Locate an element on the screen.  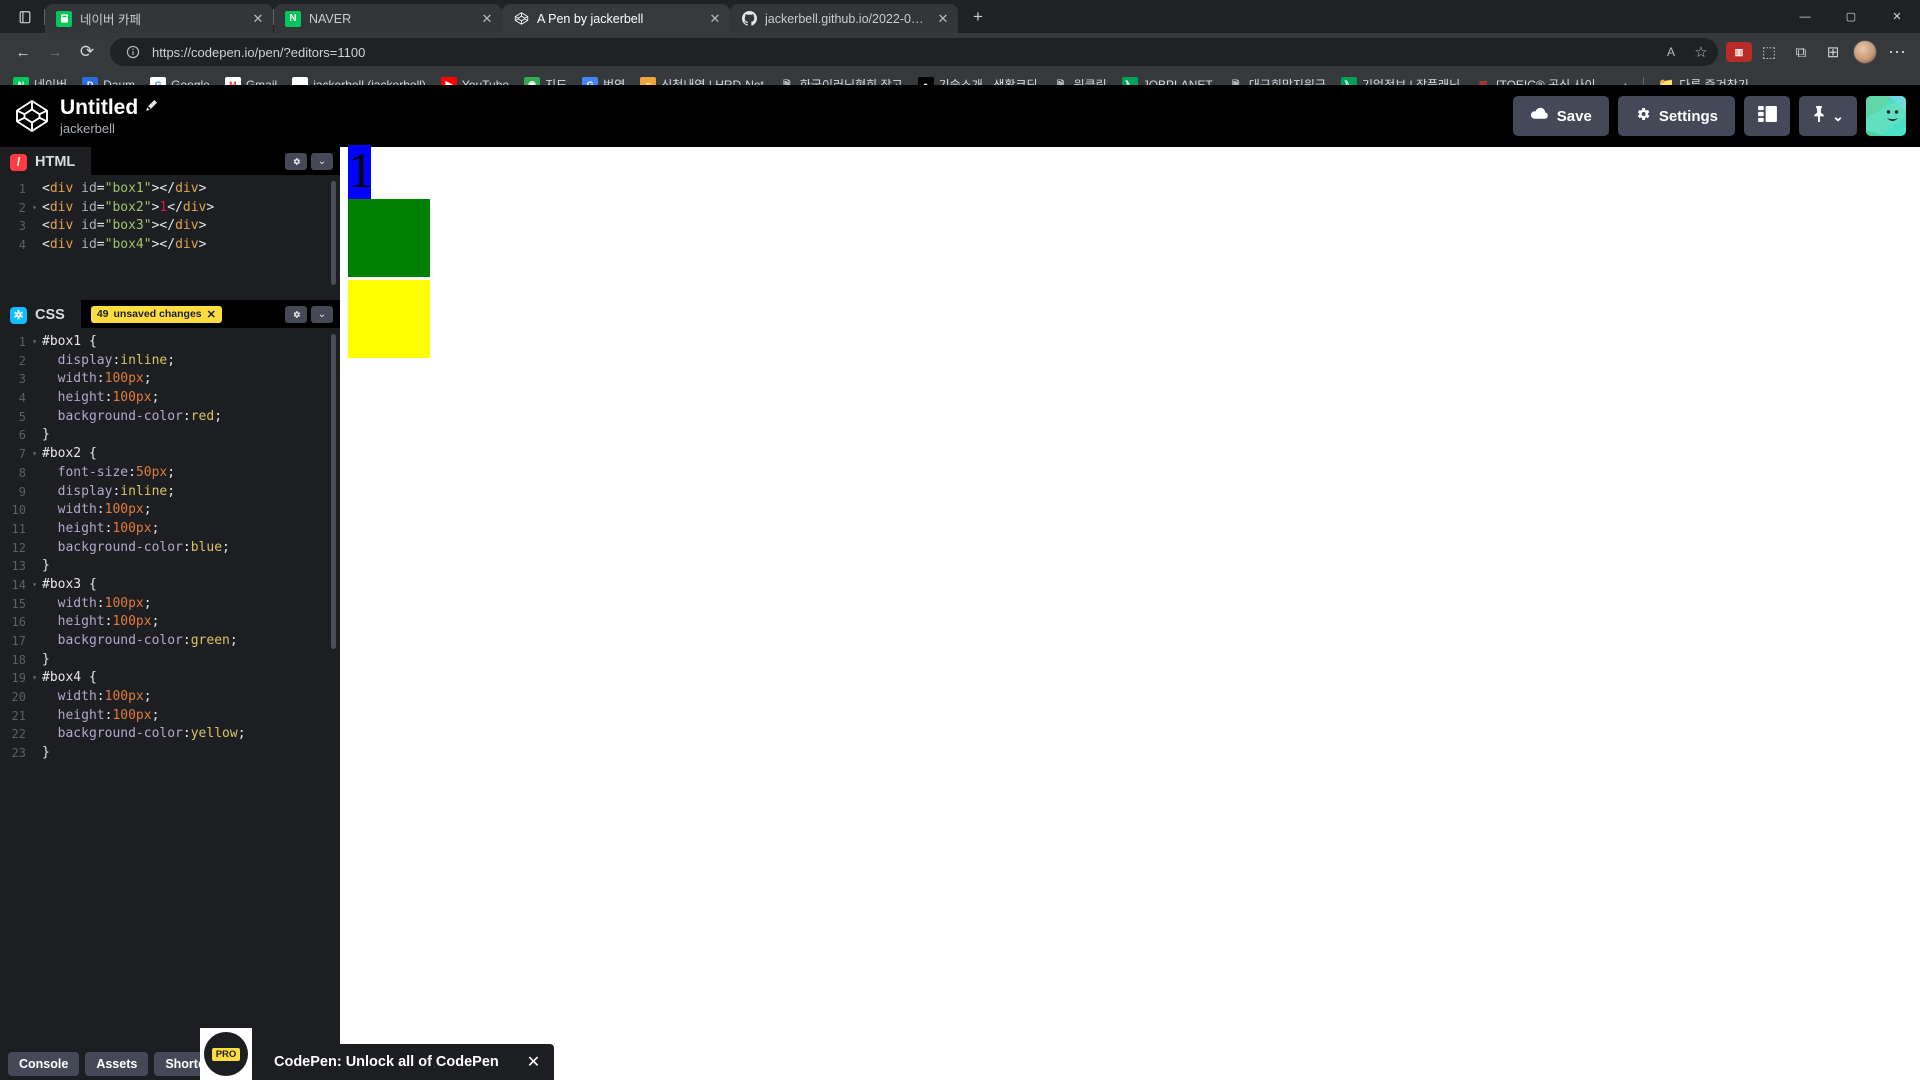
code-line: 13} is located at coordinates (170, 566).